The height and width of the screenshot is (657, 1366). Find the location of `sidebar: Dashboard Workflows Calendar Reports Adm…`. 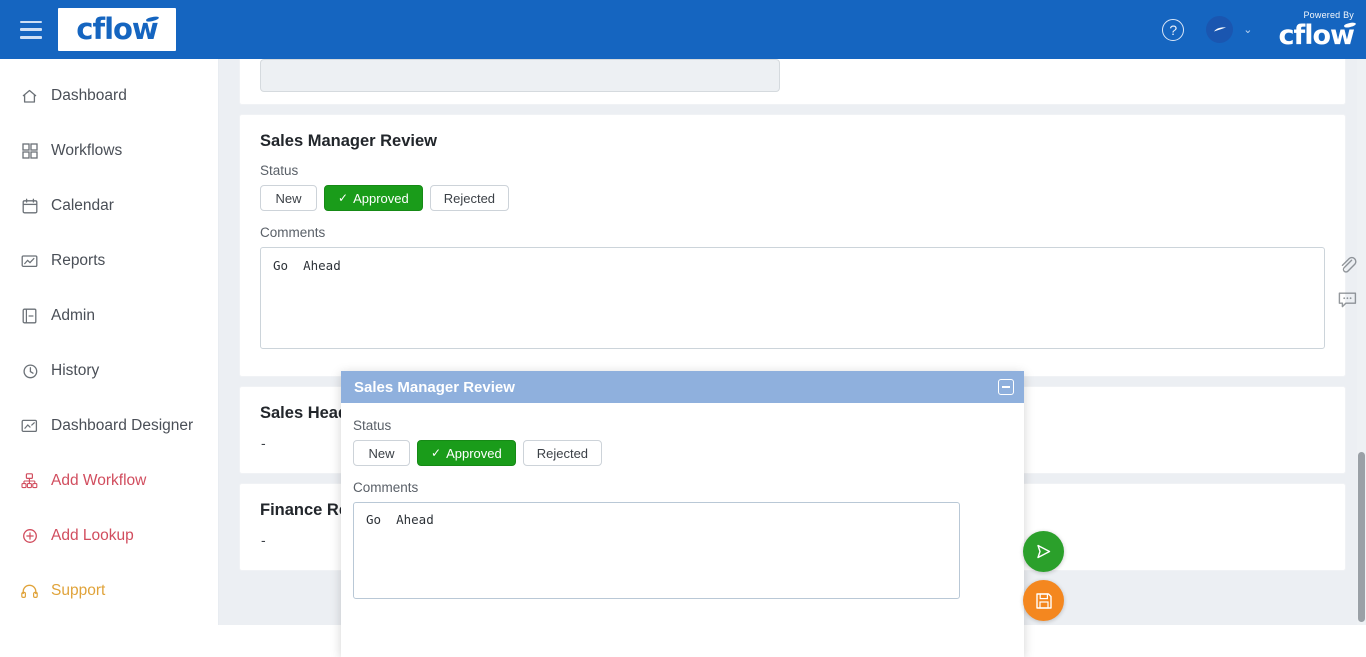

sidebar: Dashboard Workflows Calendar Reports Adm… is located at coordinates (109, 342).